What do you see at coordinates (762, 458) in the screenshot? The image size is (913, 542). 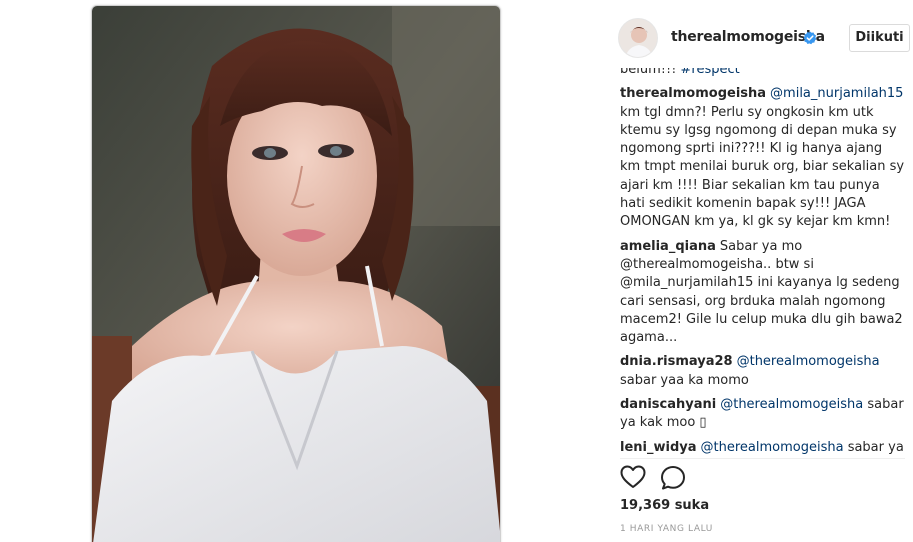 I see `divider` at bounding box center [762, 458].